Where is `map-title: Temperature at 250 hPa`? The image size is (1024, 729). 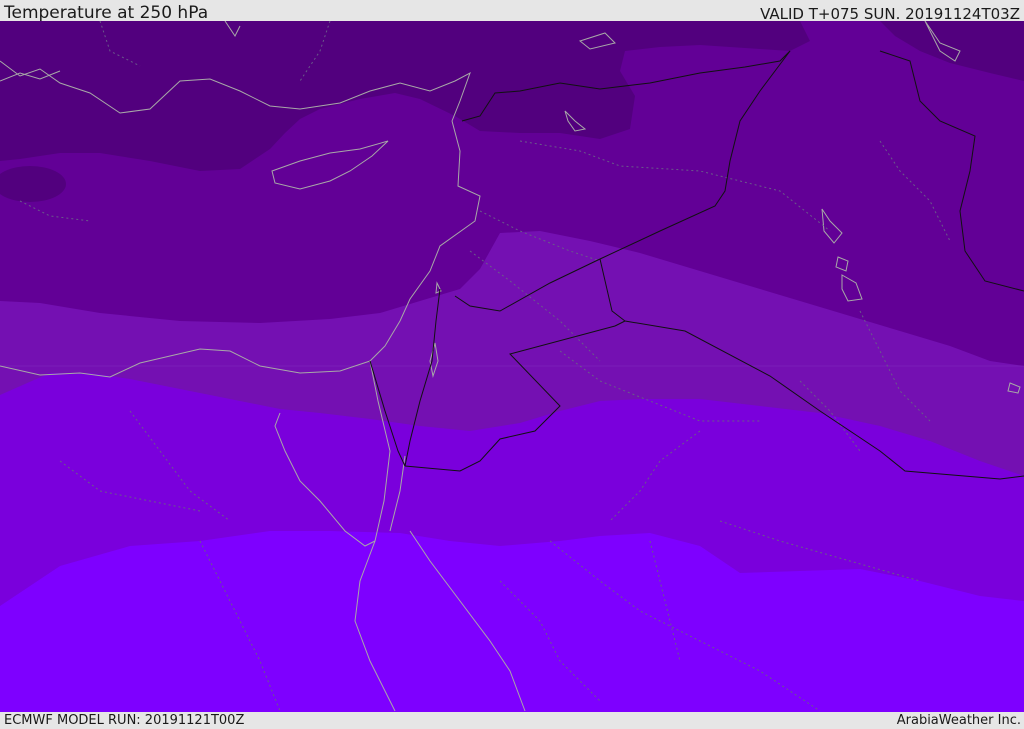
map-title: Temperature at 250 hPa is located at coordinates (106, 13).